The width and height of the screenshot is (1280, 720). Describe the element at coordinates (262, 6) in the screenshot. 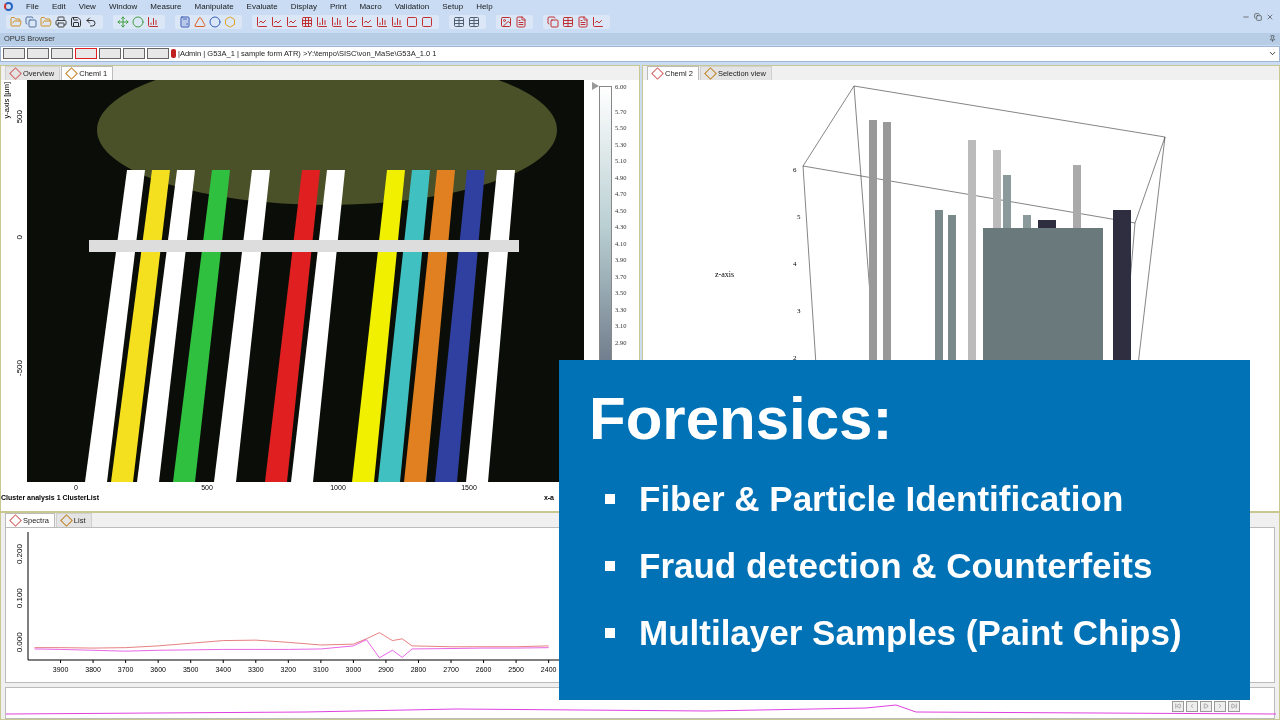

I see `menu-item: Evaluate` at that location.